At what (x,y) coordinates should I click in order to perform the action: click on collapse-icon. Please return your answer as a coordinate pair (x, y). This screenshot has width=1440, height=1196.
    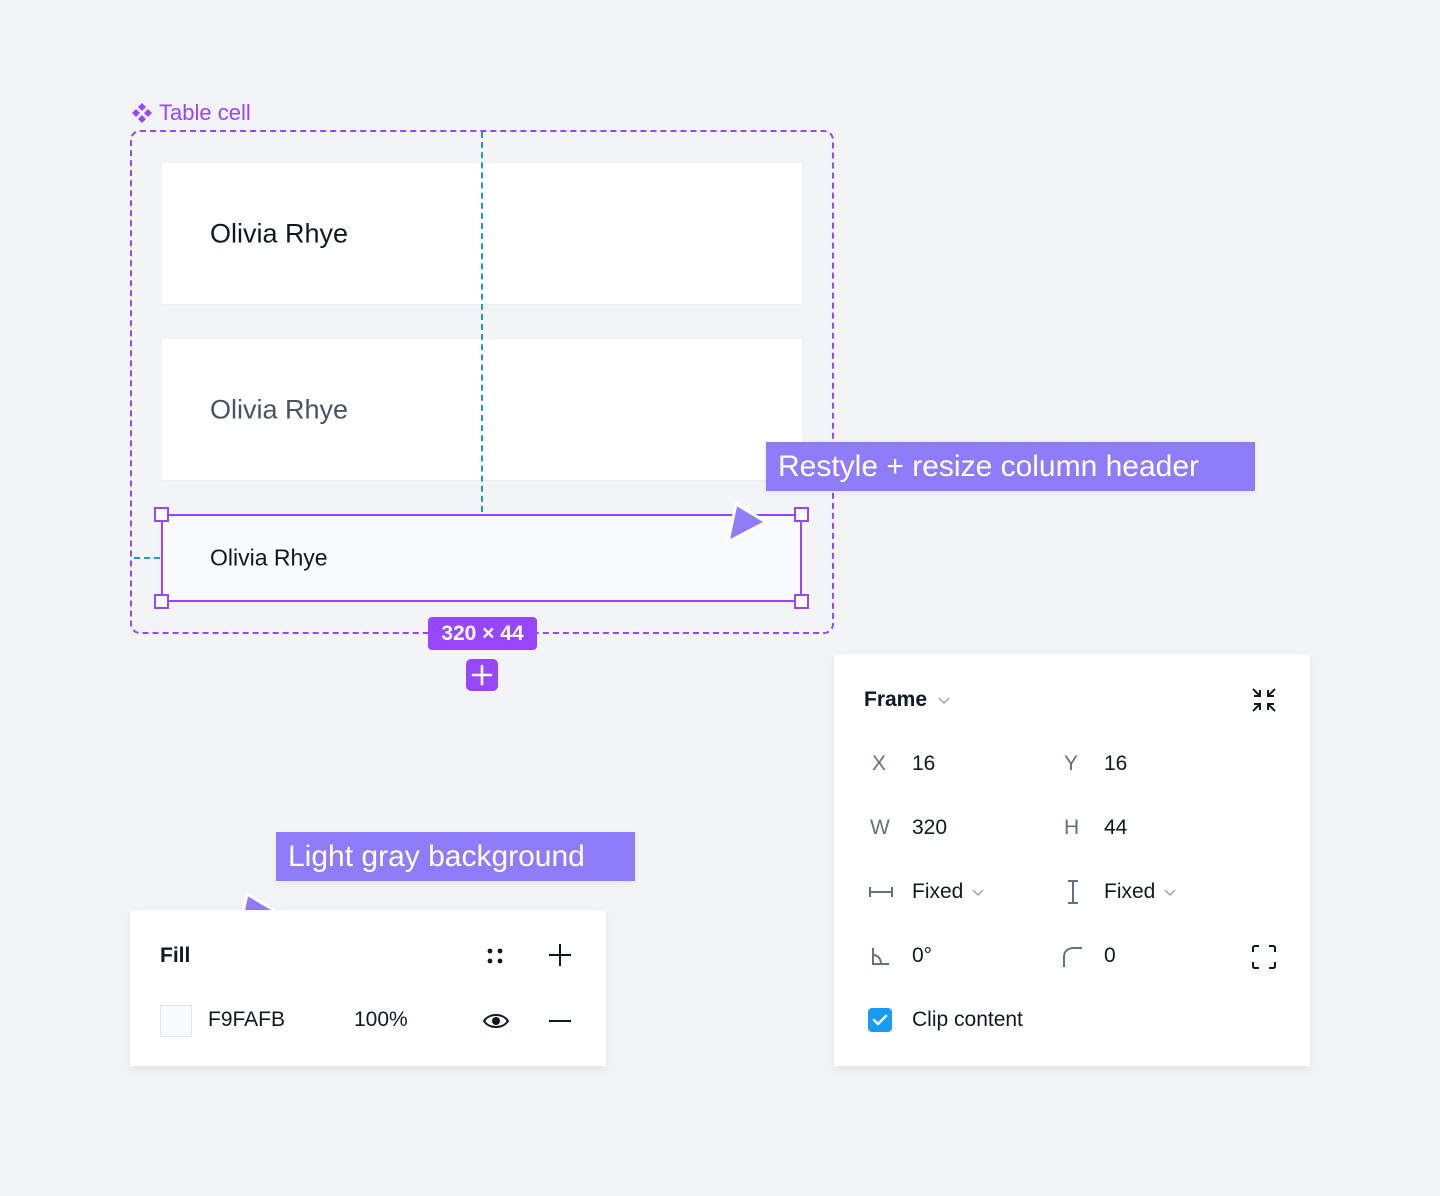
    Looking at the image, I should click on (1264, 700).